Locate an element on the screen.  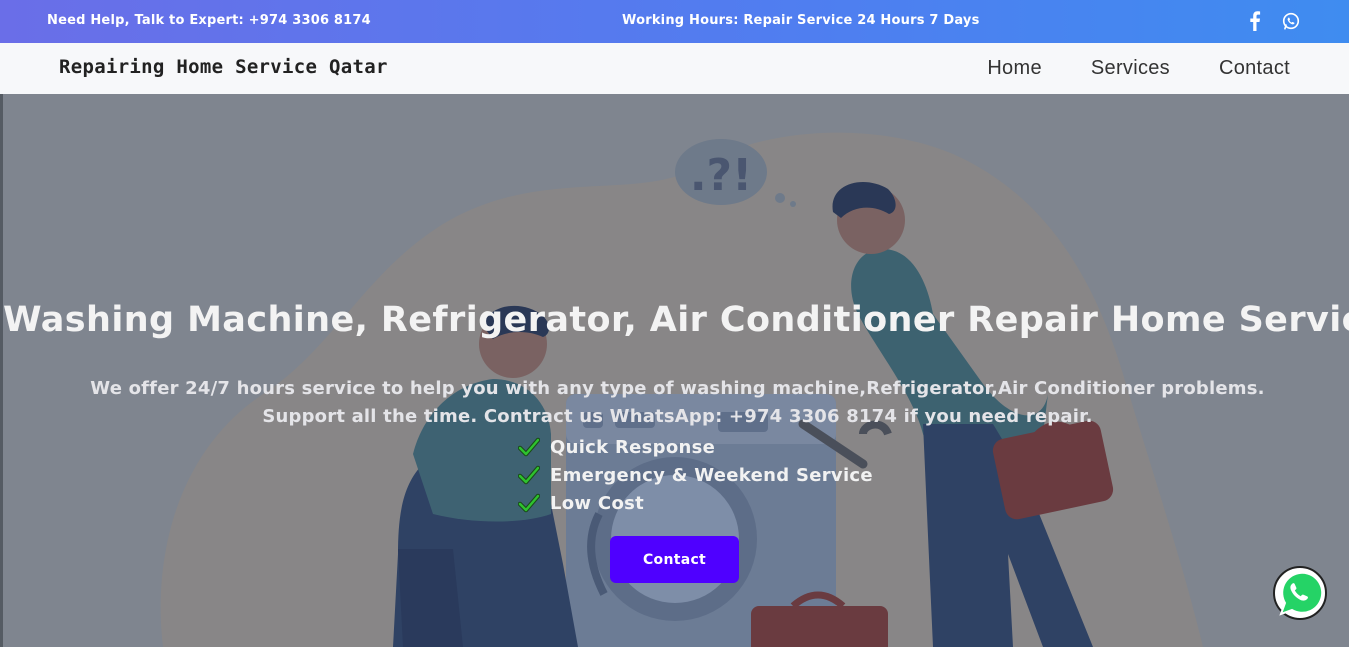
nav-link-contact: Contact is located at coordinates (1254, 68).